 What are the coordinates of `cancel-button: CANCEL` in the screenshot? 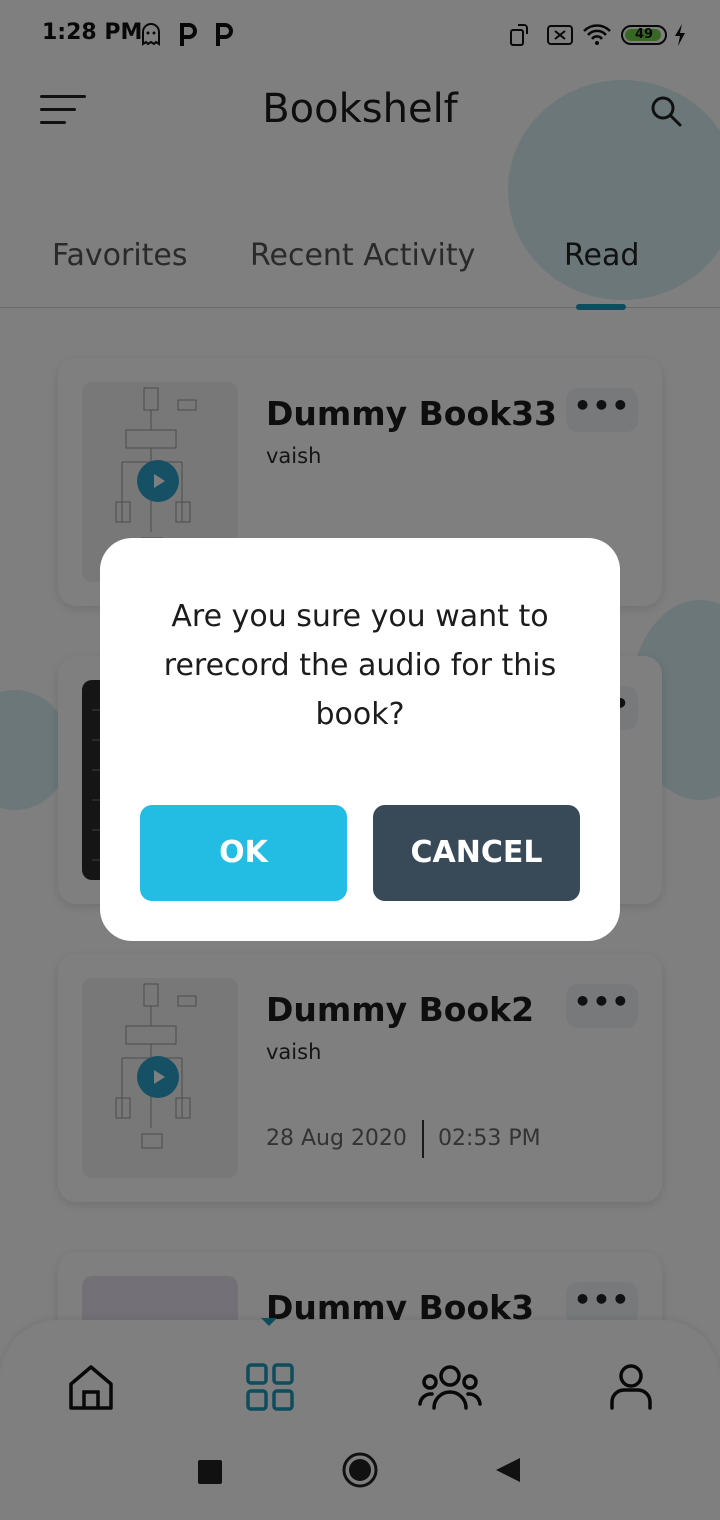 It's located at (476, 853).